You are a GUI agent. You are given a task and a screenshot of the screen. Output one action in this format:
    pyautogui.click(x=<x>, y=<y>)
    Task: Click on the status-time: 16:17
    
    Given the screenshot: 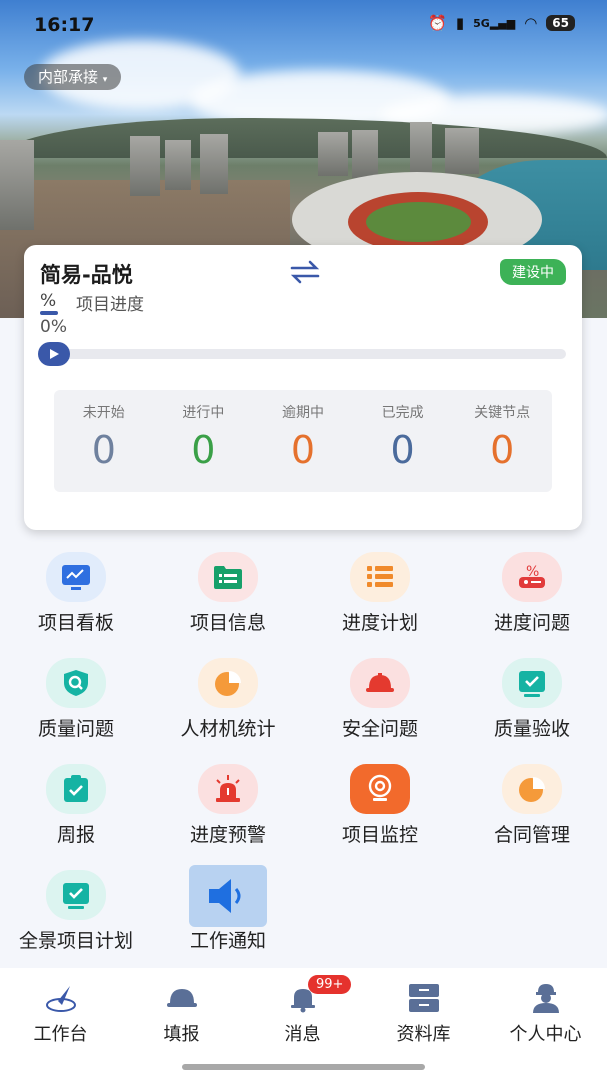 What is the action you would take?
    pyautogui.click(x=64, y=25)
    